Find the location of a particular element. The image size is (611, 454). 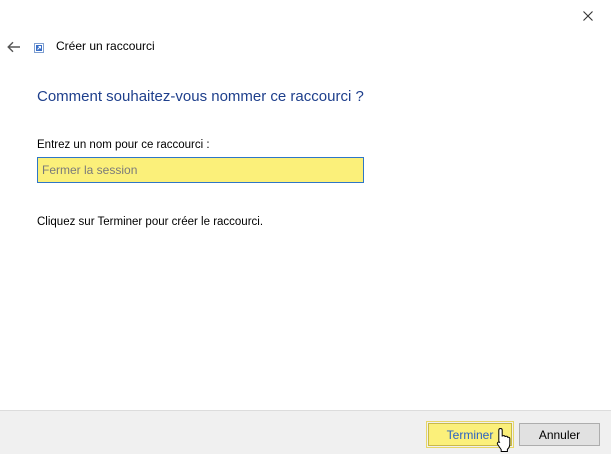

back-button is located at coordinates (14, 47).